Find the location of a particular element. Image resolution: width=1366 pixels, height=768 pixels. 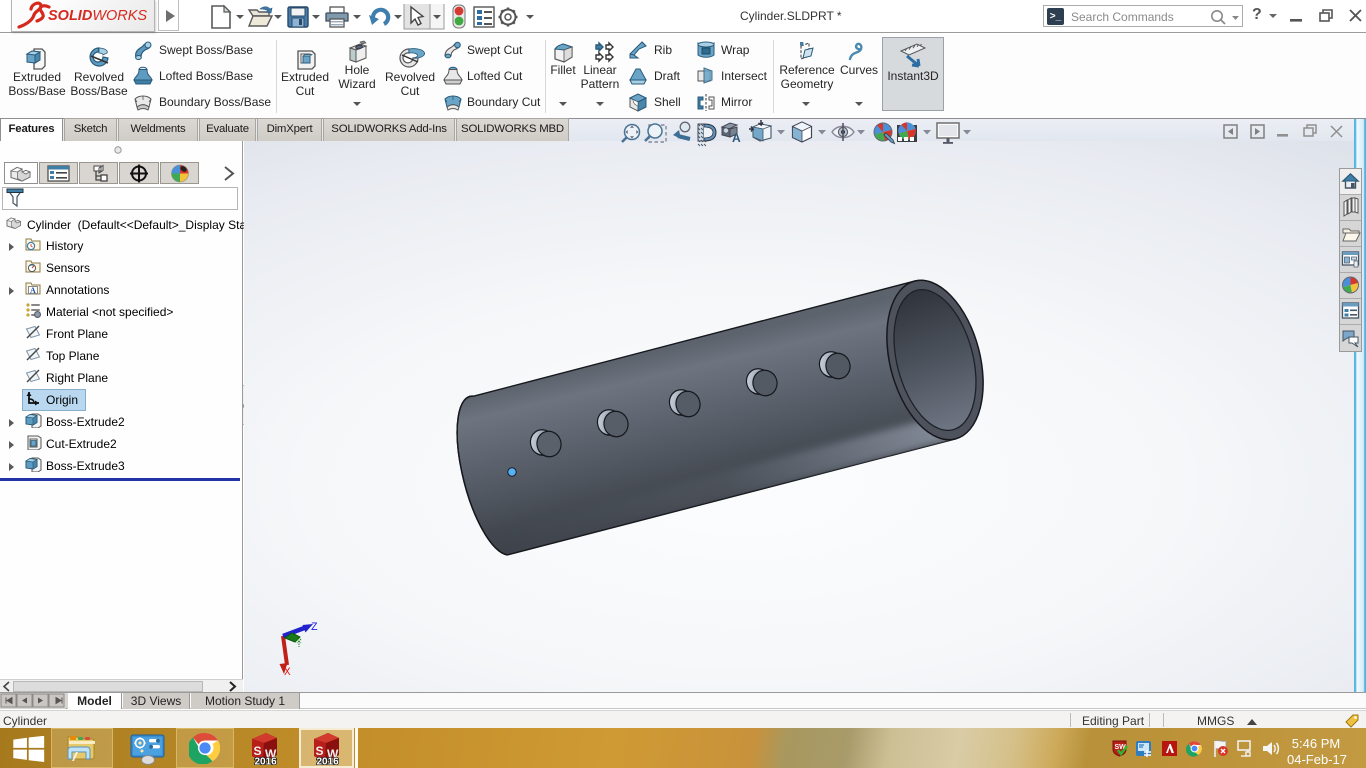

svg-text: SOLIDWORKS is located at coordinates (97, 16).